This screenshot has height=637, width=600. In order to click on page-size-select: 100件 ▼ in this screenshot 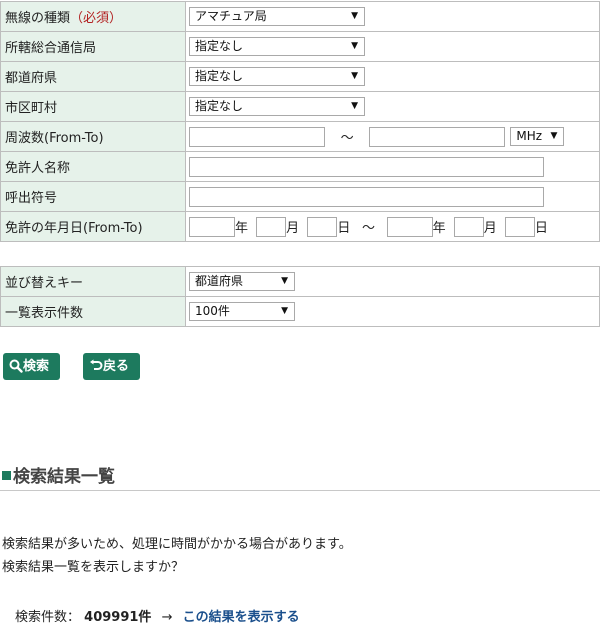, I will do `click(242, 311)`.